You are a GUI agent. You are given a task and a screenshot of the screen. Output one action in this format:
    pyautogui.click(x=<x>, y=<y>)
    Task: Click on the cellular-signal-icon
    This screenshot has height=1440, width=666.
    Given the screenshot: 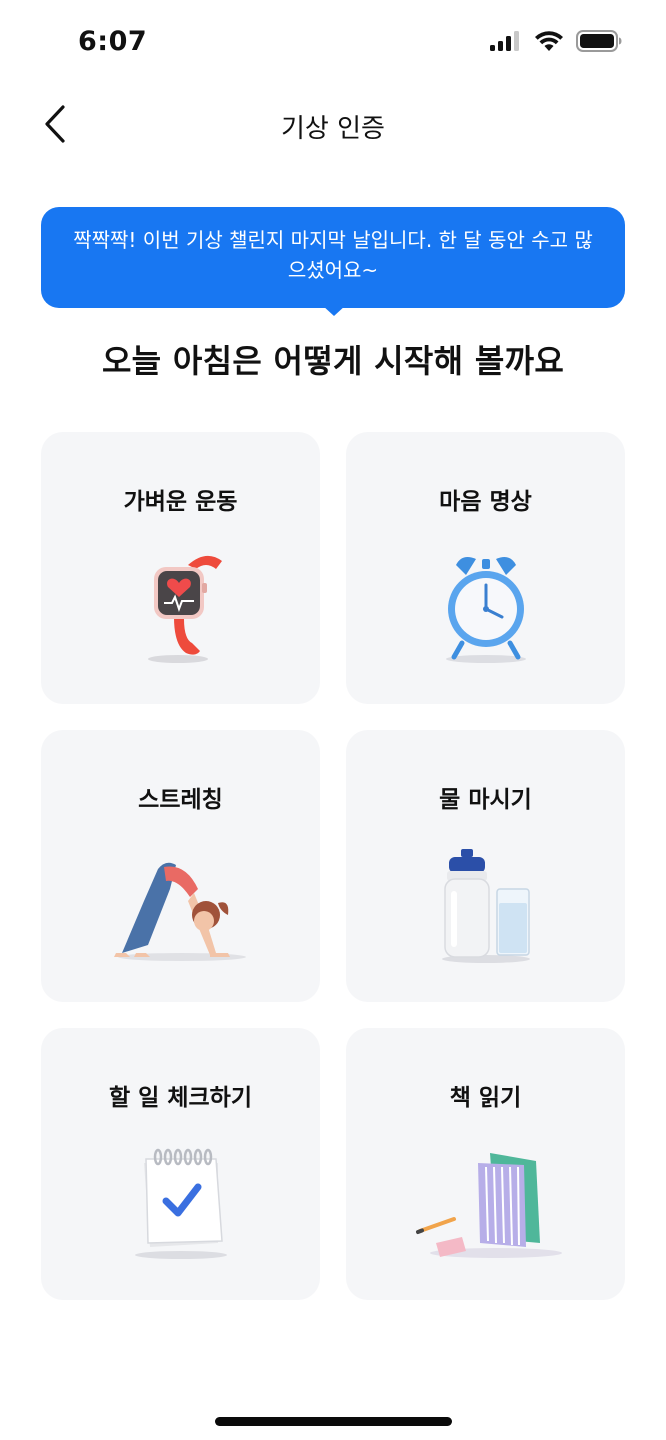 What is the action you would take?
    pyautogui.click(x=506, y=43)
    